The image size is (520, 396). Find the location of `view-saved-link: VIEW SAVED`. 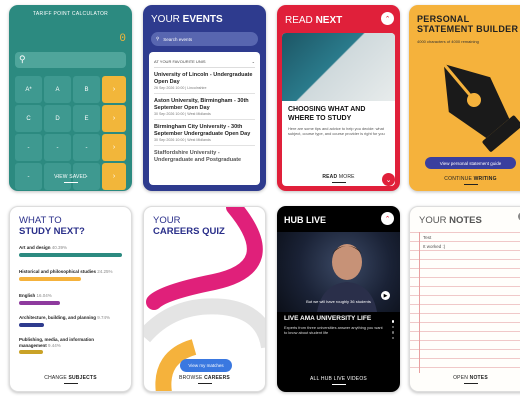

view-saved-link: VIEW SAVED is located at coordinates (70, 178).